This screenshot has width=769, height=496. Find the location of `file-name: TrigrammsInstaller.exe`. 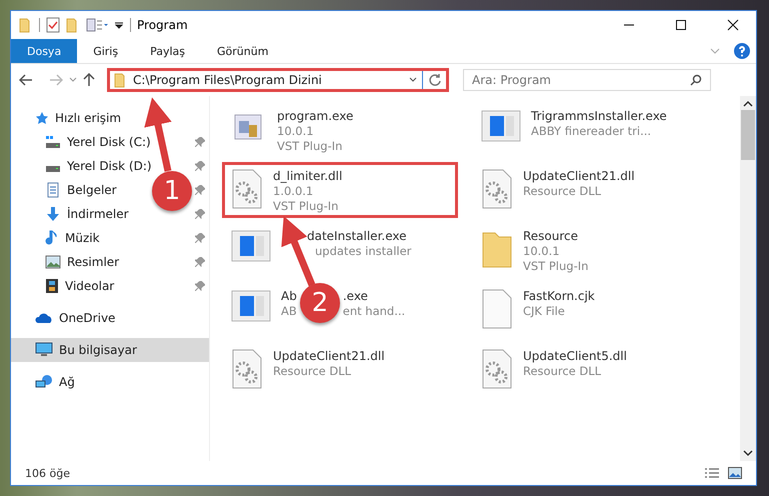

file-name: TrigrammsInstaller.exe is located at coordinates (599, 116).